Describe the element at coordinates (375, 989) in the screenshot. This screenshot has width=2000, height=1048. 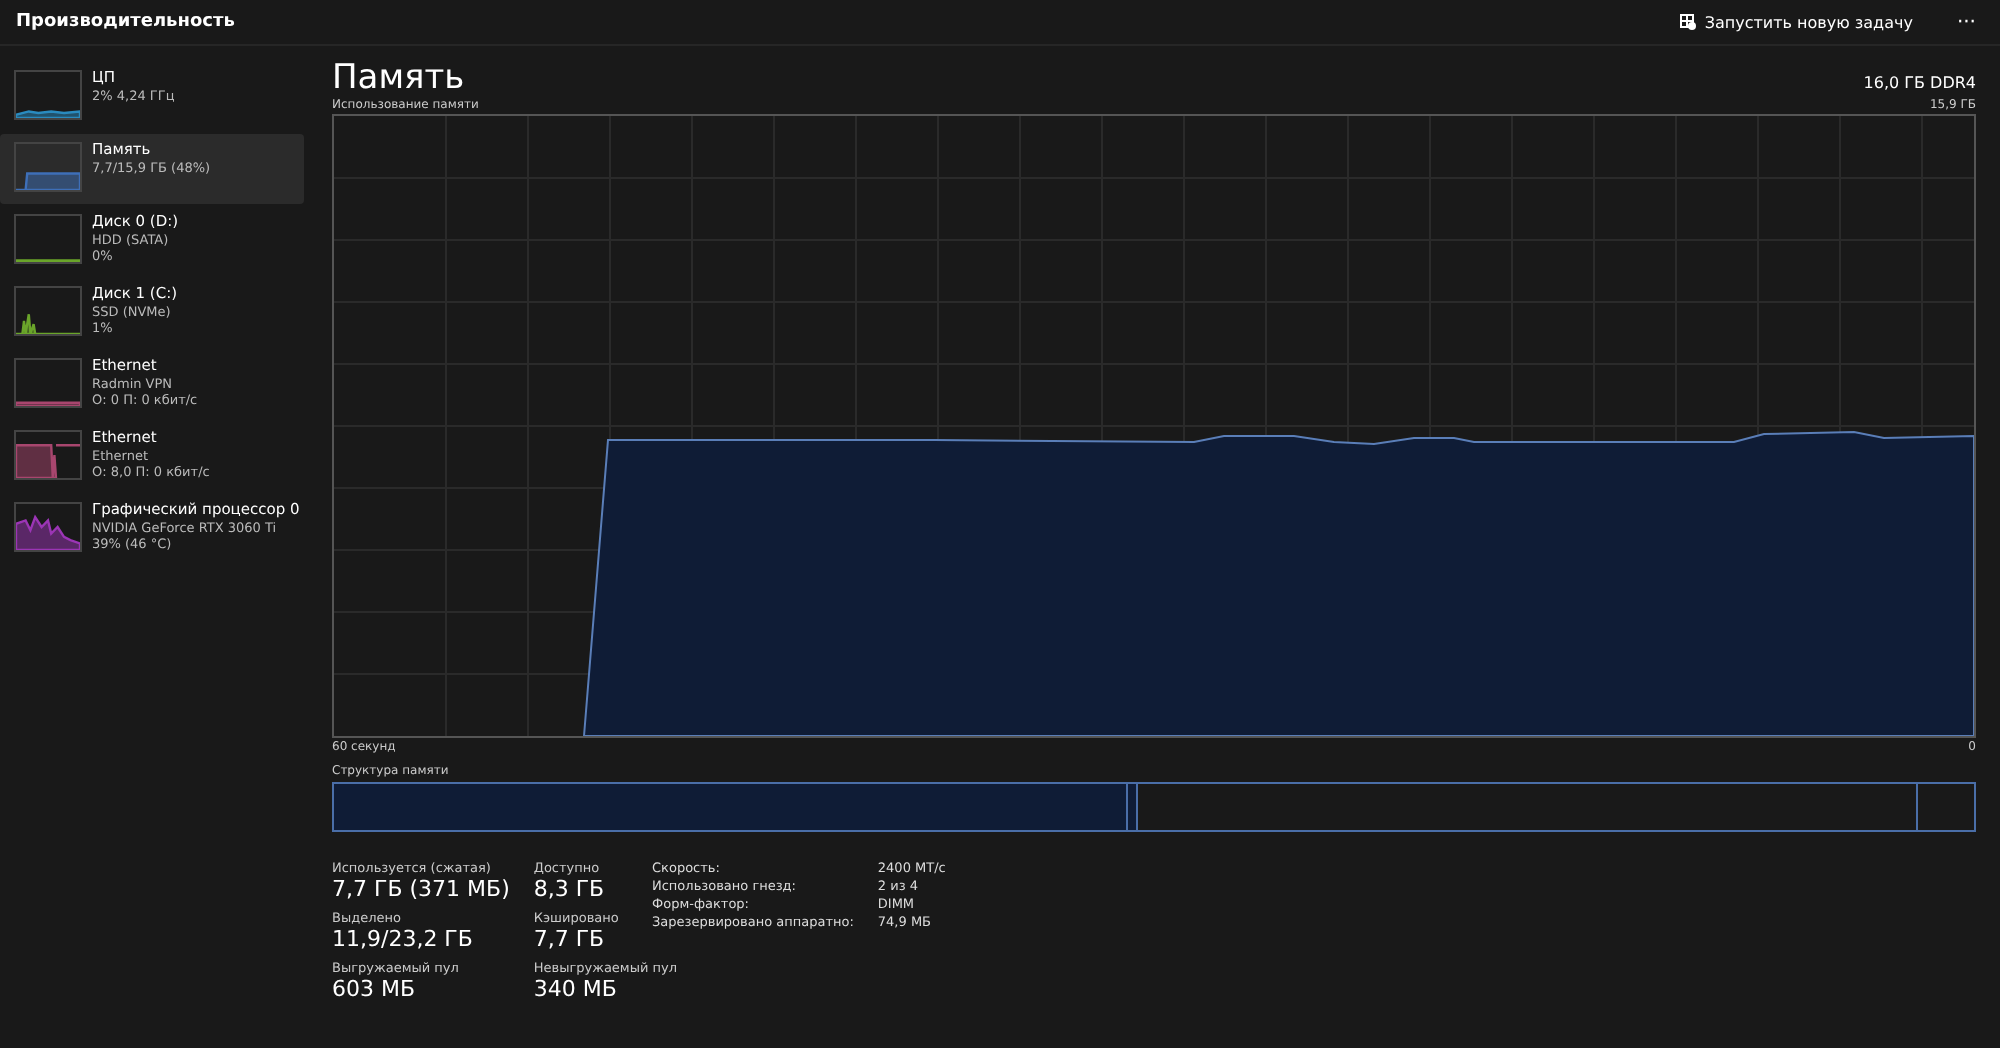
I see `stat-value: 603 МБ` at that location.